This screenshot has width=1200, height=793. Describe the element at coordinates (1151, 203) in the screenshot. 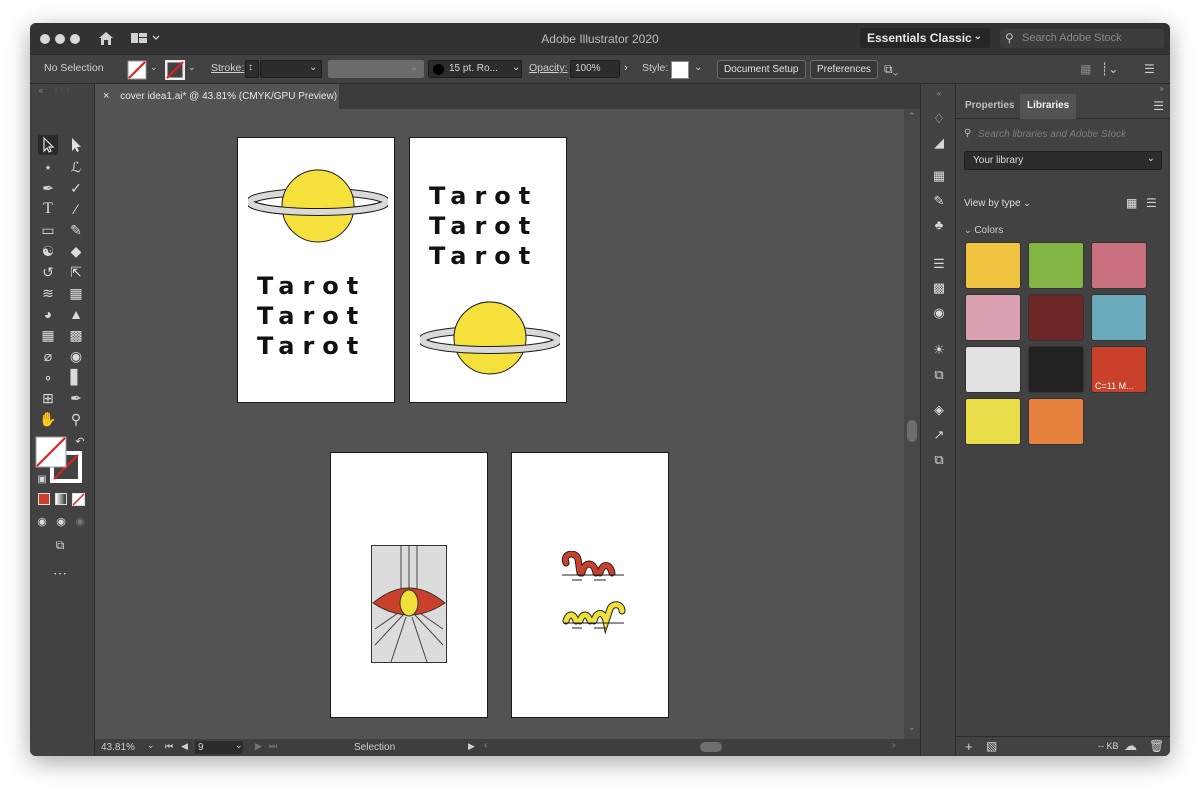

I see `list-view-icon: ☰` at that location.